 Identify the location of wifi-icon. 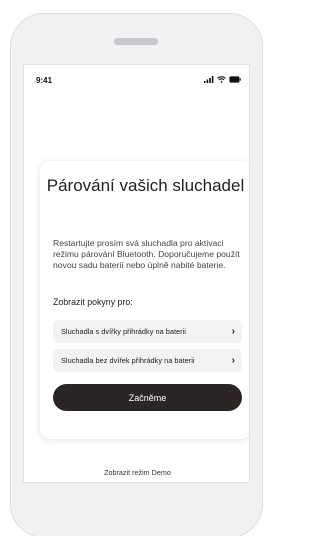
(221, 79).